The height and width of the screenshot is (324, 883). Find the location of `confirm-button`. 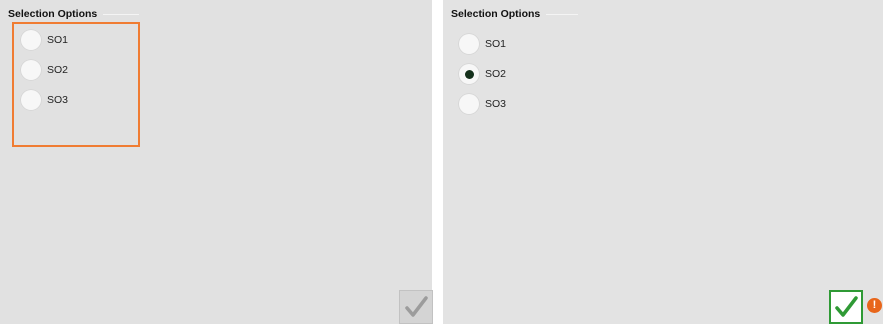

confirm-button is located at coordinates (416, 307).